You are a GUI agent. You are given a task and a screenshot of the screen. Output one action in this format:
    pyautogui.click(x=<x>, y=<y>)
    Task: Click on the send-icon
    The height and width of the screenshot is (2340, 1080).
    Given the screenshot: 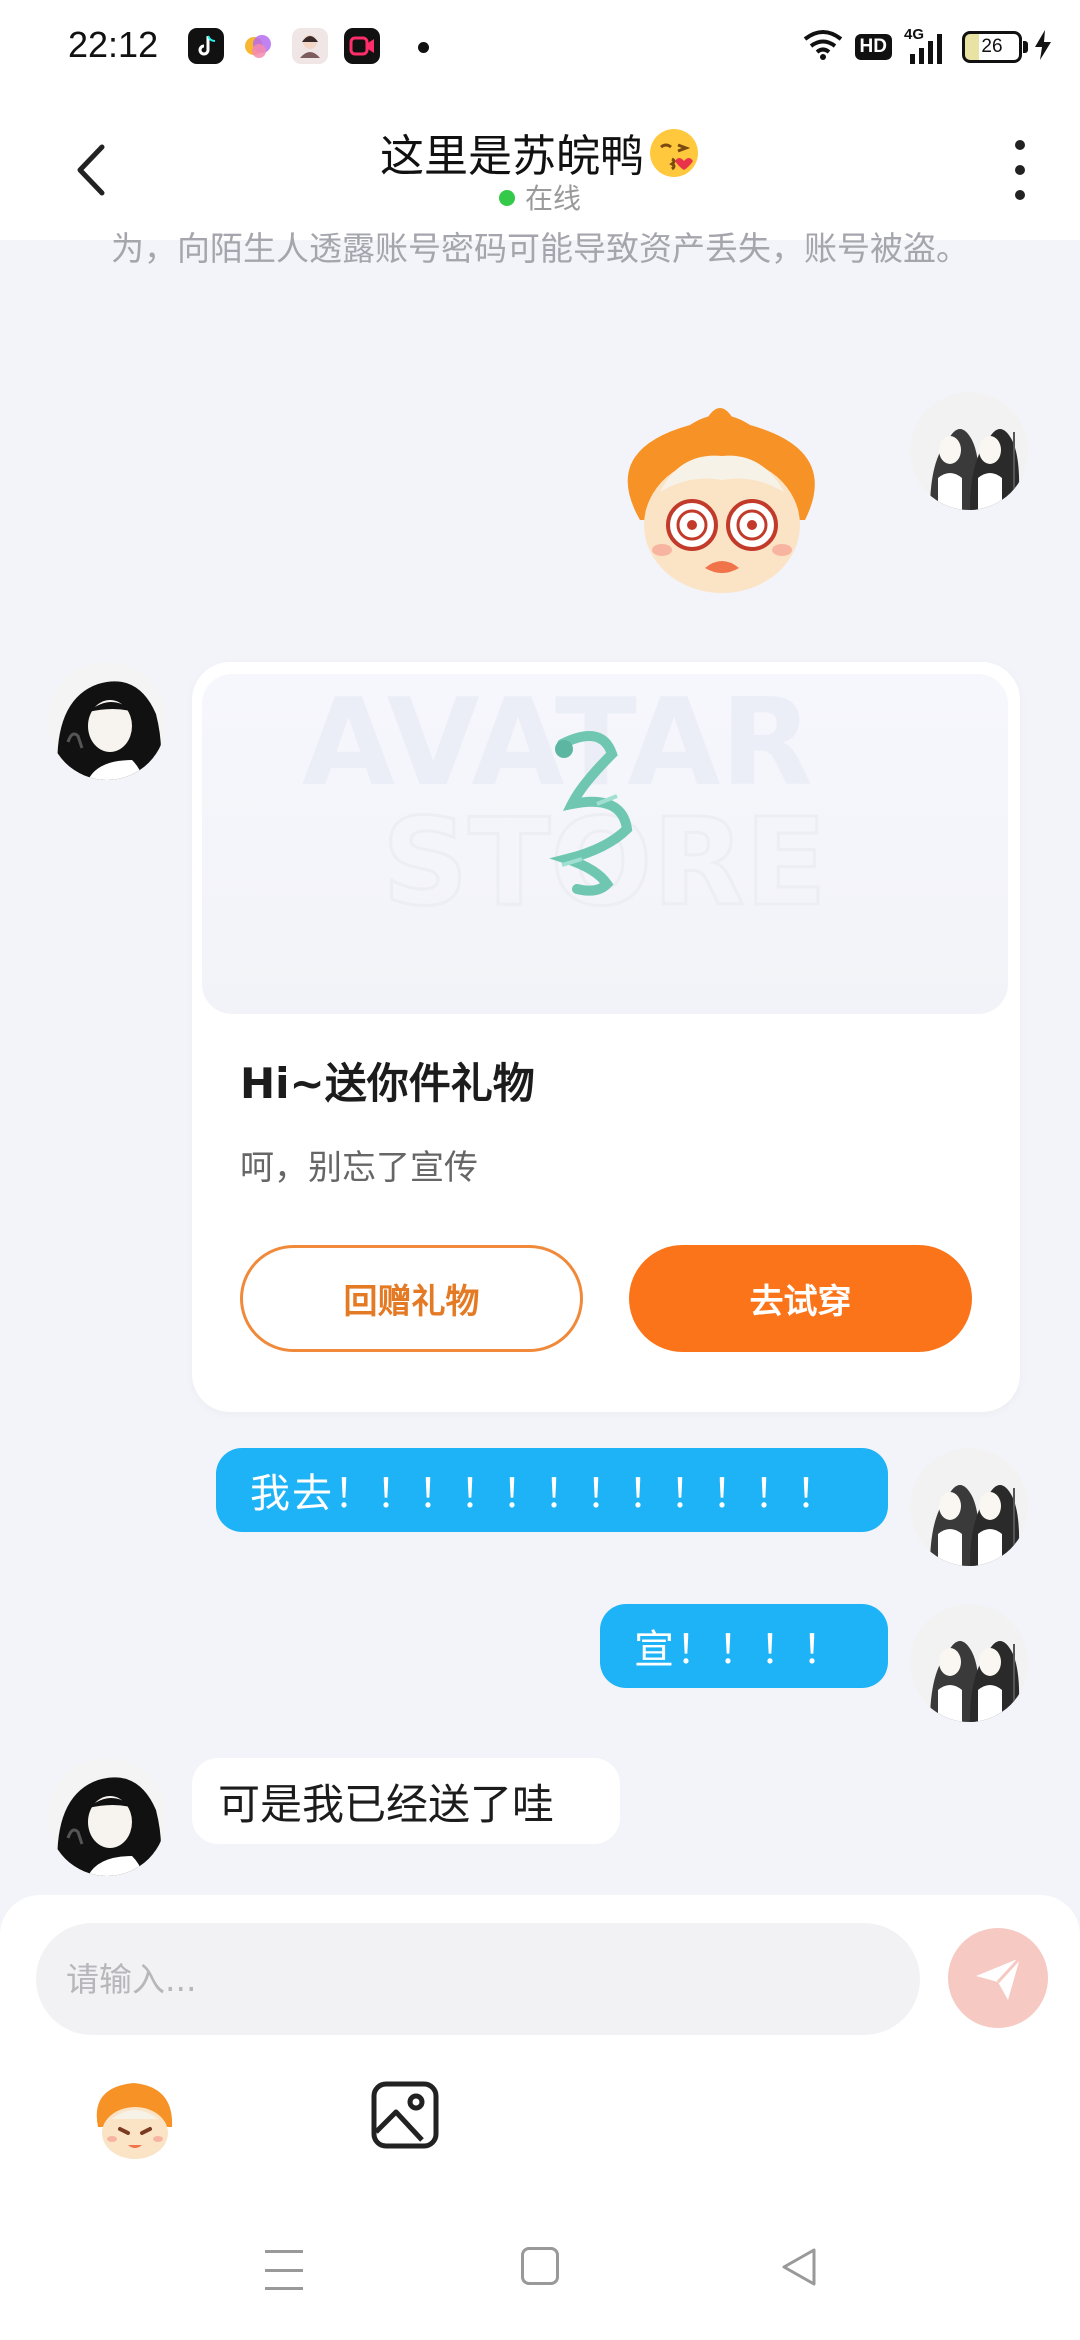 What is the action you would take?
    pyautogui.click(x=999, y=1978)
    